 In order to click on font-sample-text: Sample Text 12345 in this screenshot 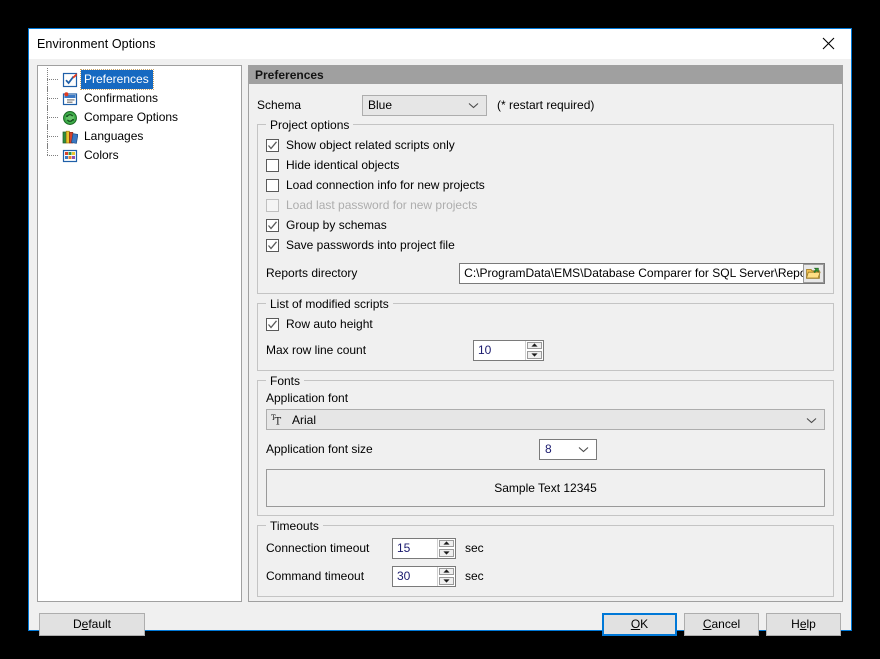, I will do `click(545, 488)`.